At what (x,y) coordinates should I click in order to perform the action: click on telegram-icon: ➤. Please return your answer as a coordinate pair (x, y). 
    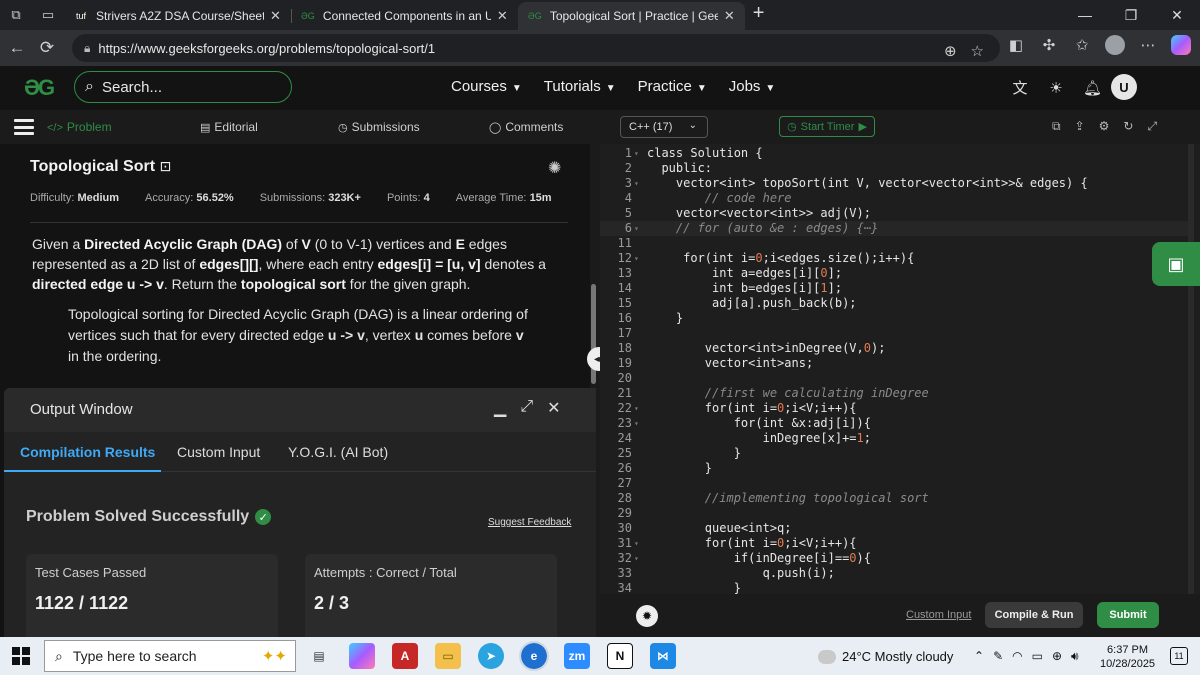
    Looking at the image, I should click on (491, 656).